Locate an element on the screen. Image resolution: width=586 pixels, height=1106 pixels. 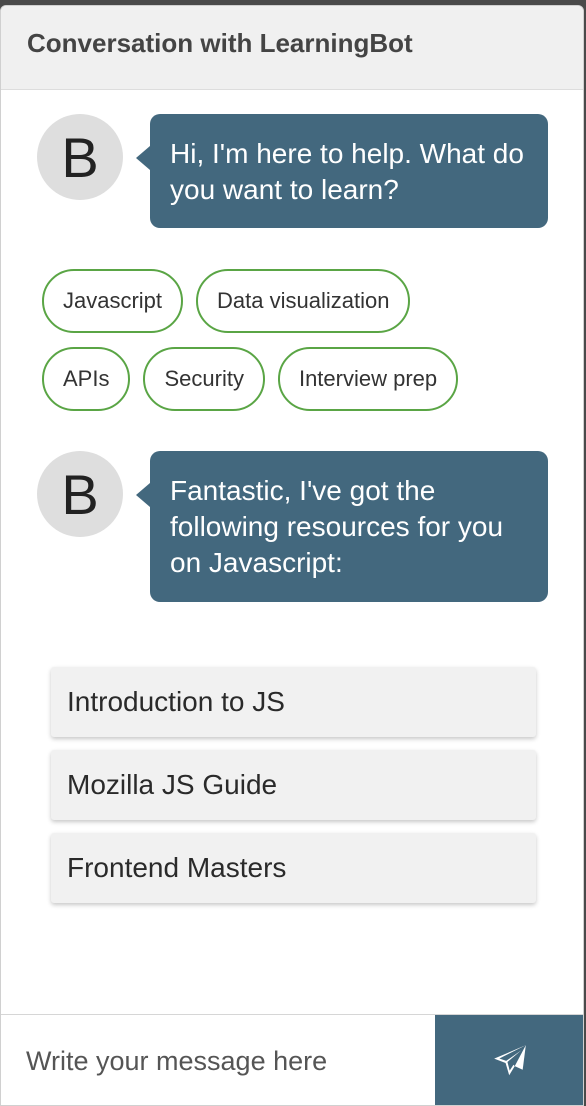
message-composer is located at coordinates (292, 1059).